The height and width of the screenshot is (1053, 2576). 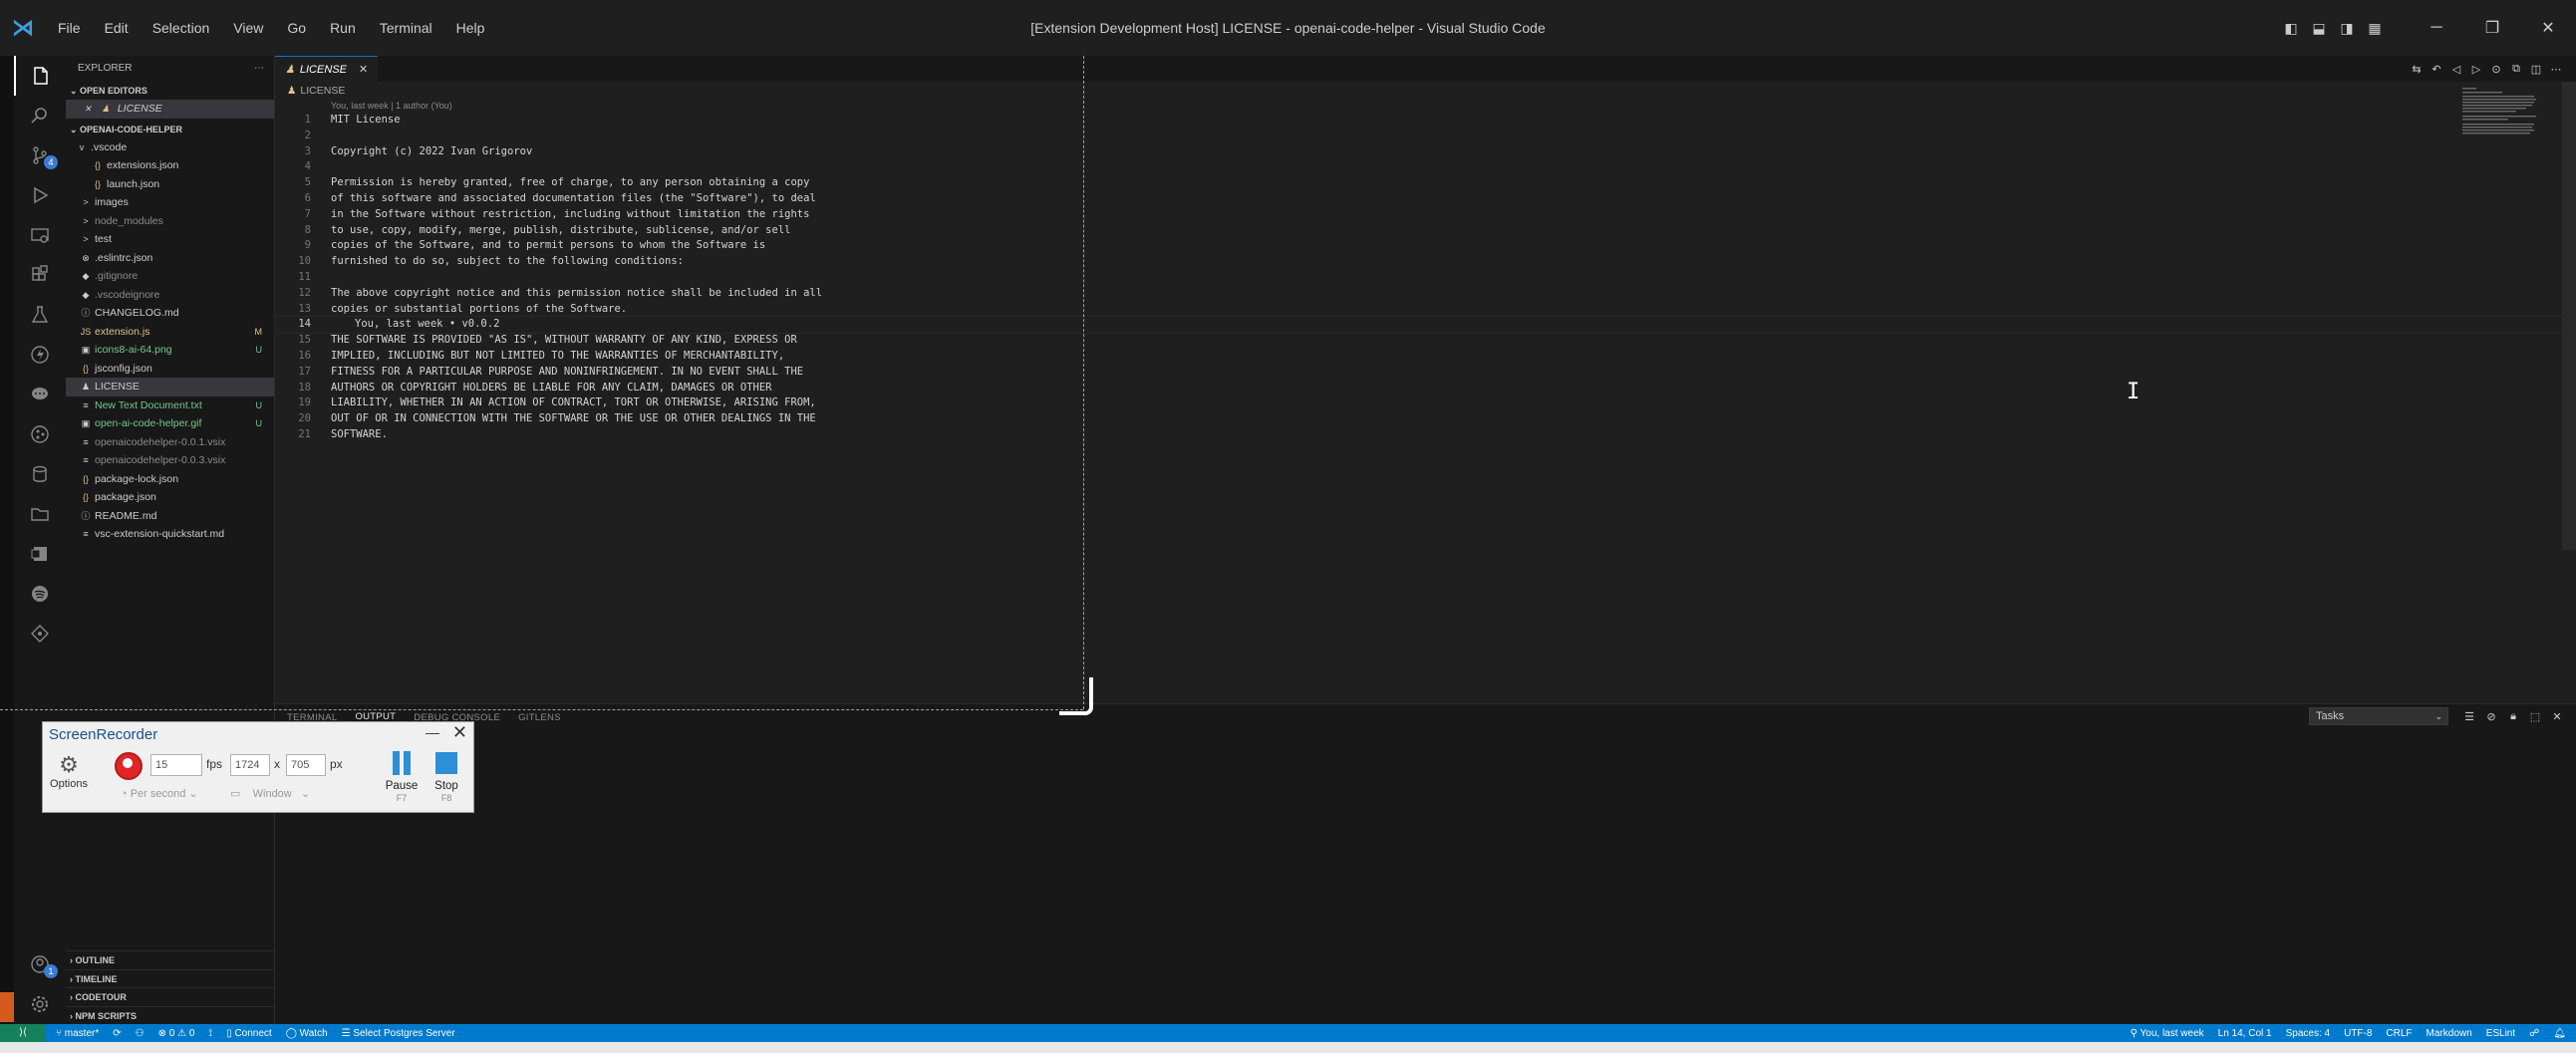 What do you see at coordinates (77, 1034) in the screenshot?
I see `git-branch: ⑂ master*` at bounding box center [77, 1034].